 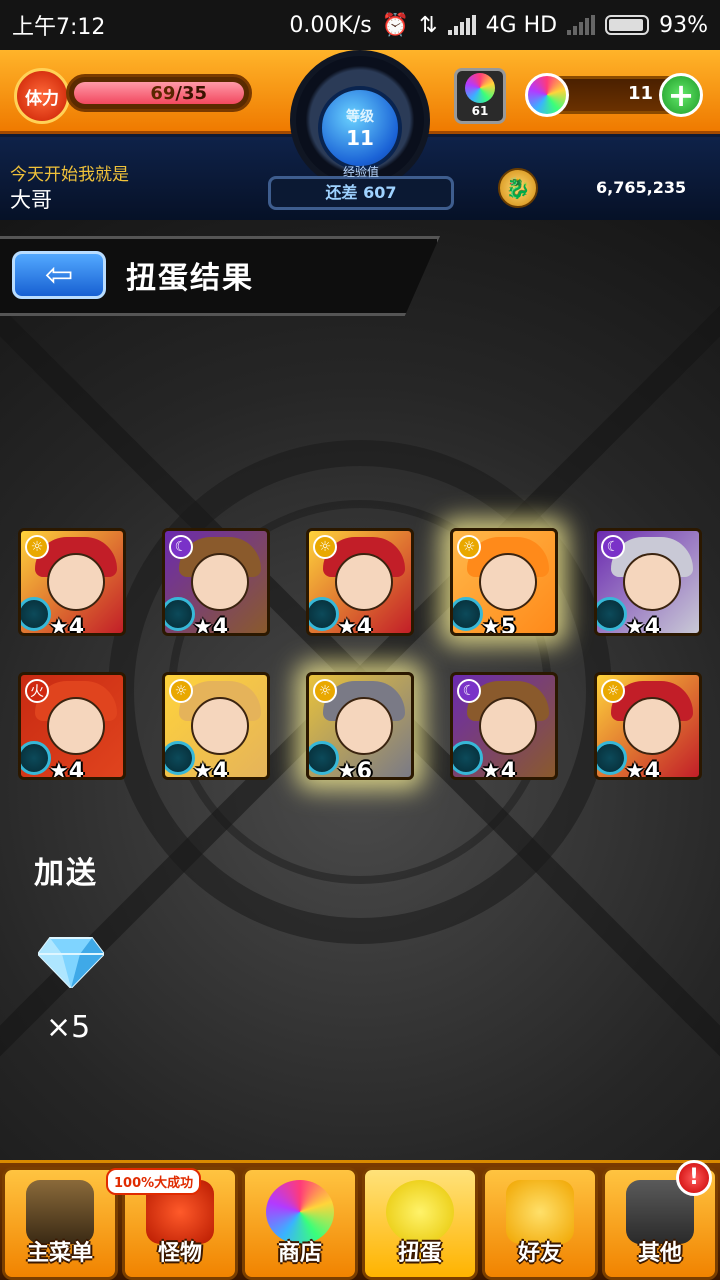 What do you see at coordinates (627, 25) in the screenshot?
I see `battery-icon` at bounding box center [627, 25].